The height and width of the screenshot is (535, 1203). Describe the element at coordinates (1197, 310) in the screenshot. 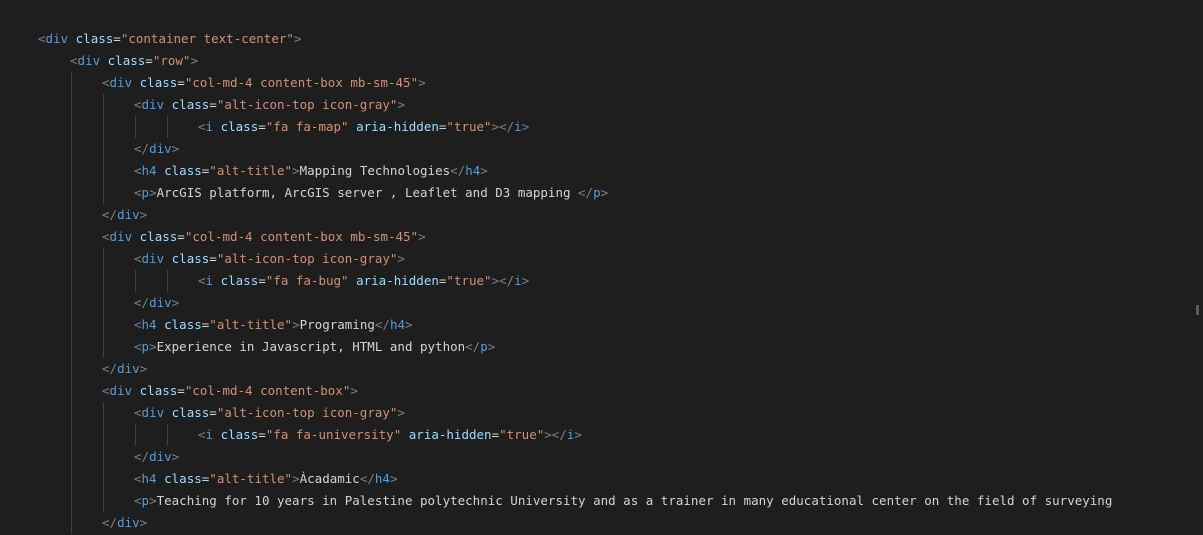

I see `scrollbar-marker` at that location.